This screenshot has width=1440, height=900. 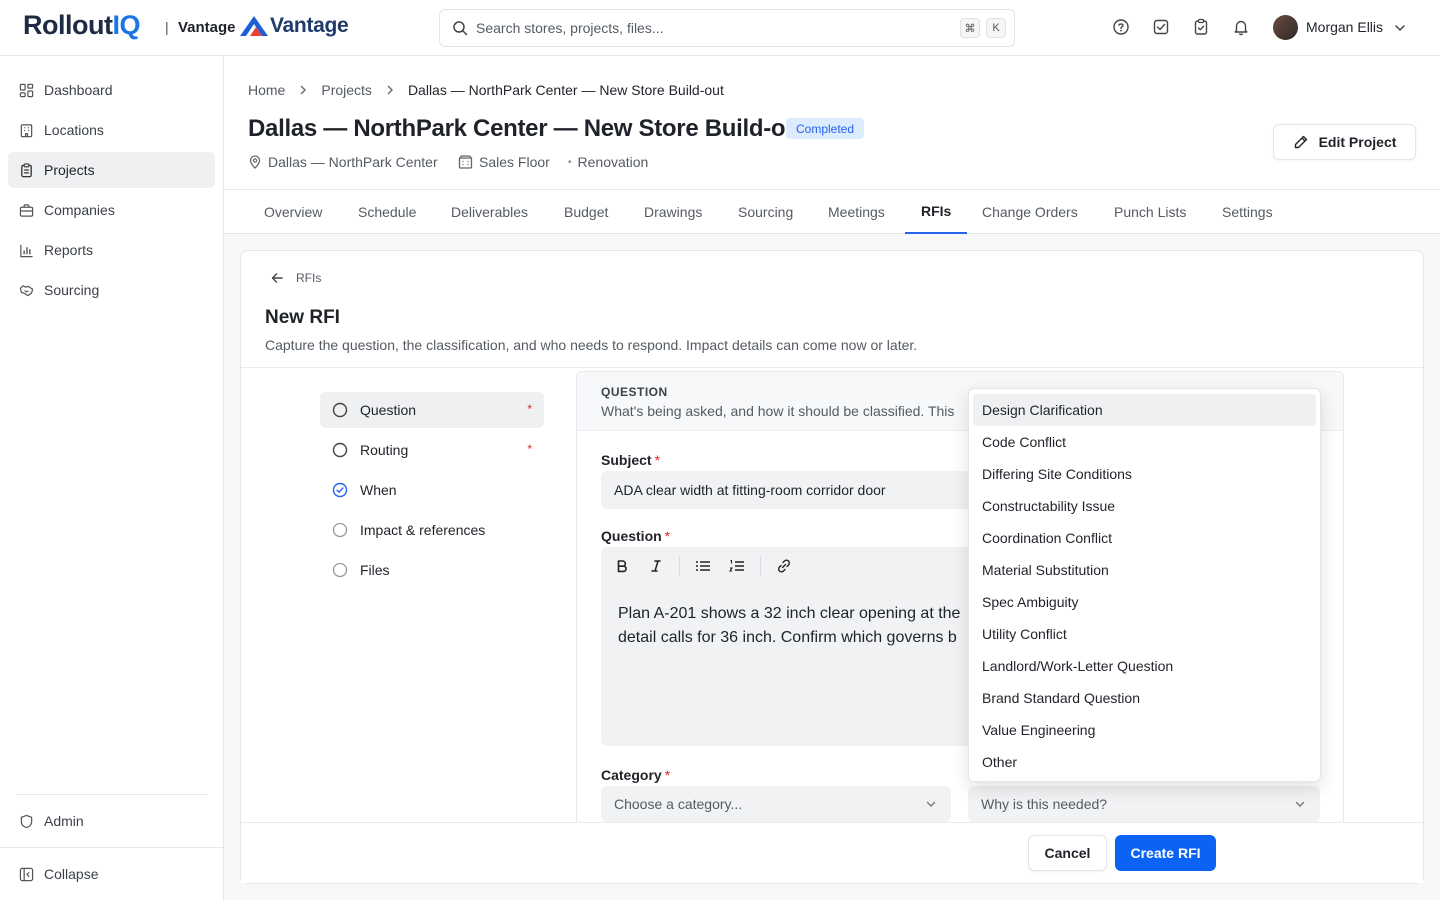 I want to click on step-question: Question *, so click(x=432, y=410).